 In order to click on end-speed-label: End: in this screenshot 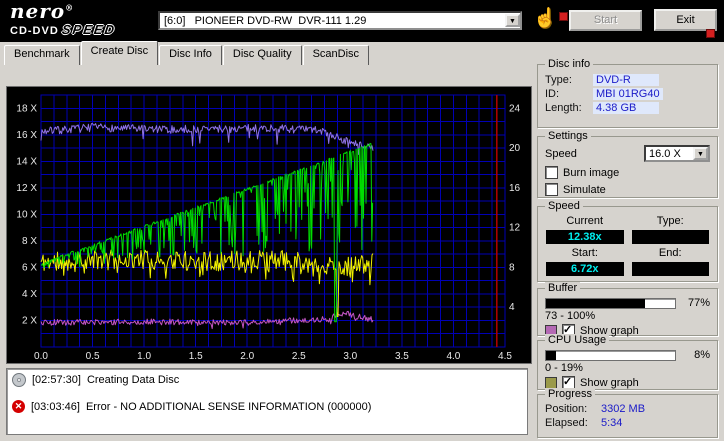, I will do `click(670, 253)`.